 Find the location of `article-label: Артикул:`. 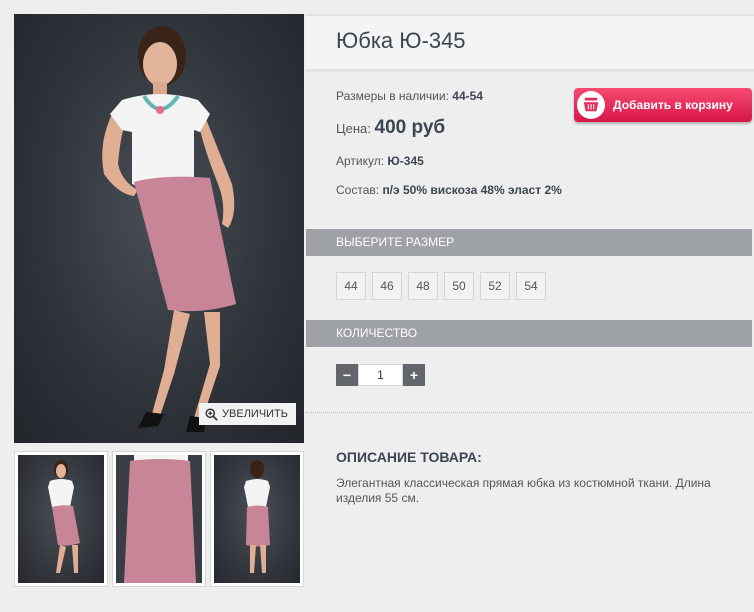

article-label: Артикул: is located at coordinates (360, 161).